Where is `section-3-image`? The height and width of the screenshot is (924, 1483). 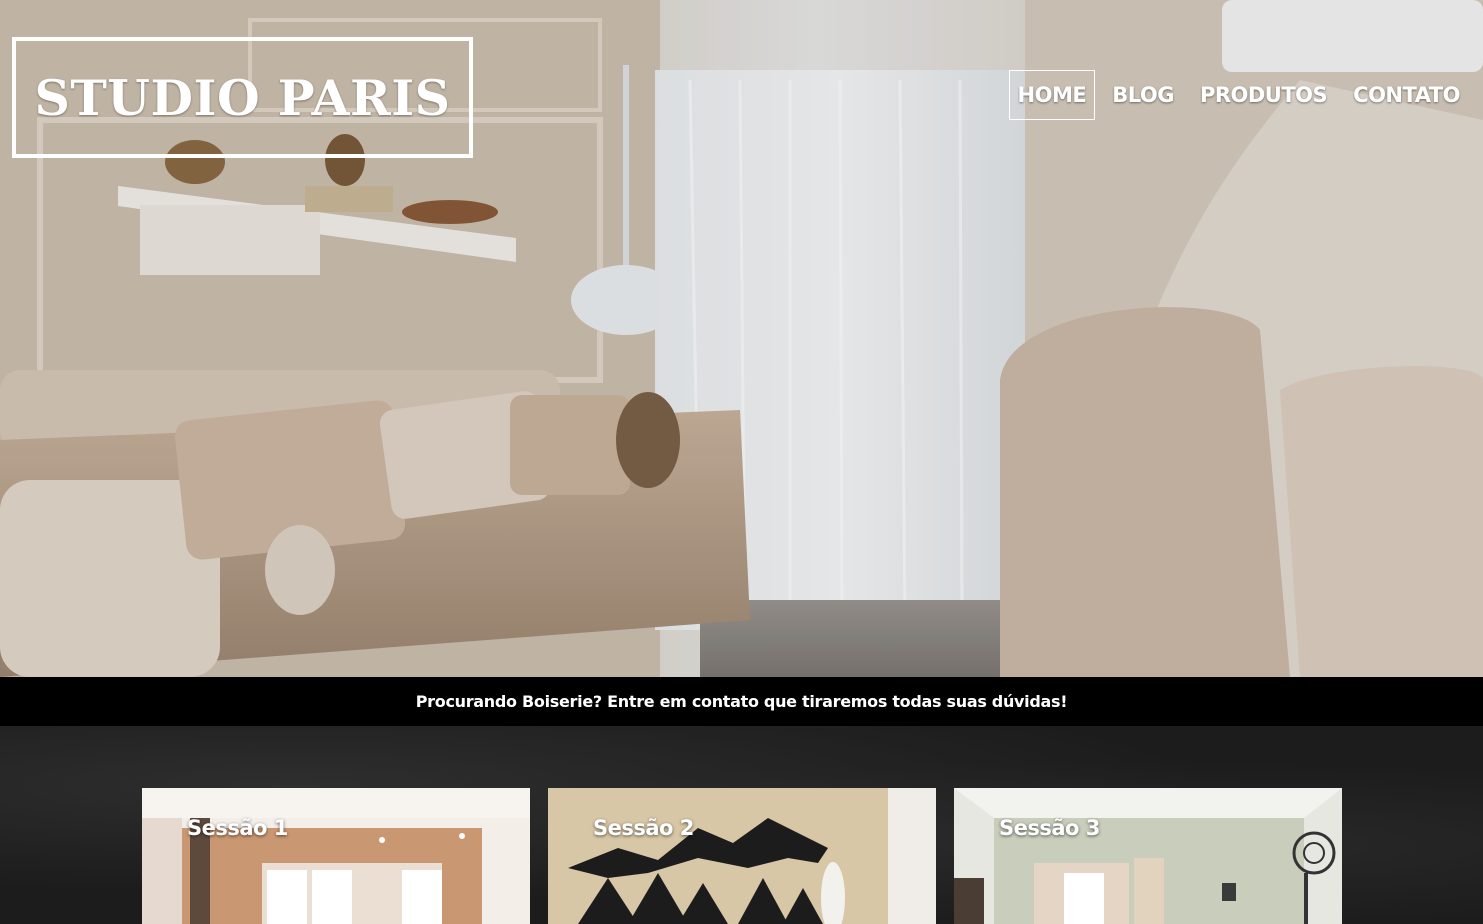
section-3-image is located at coordinates (1148, 856).